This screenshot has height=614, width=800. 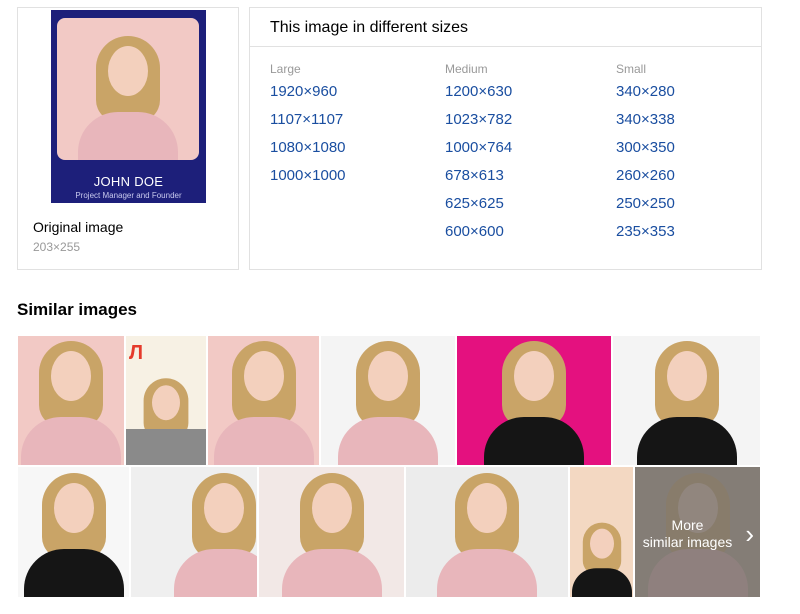 I want to click on magazine-logo: Л, so click(x=136, y=353).